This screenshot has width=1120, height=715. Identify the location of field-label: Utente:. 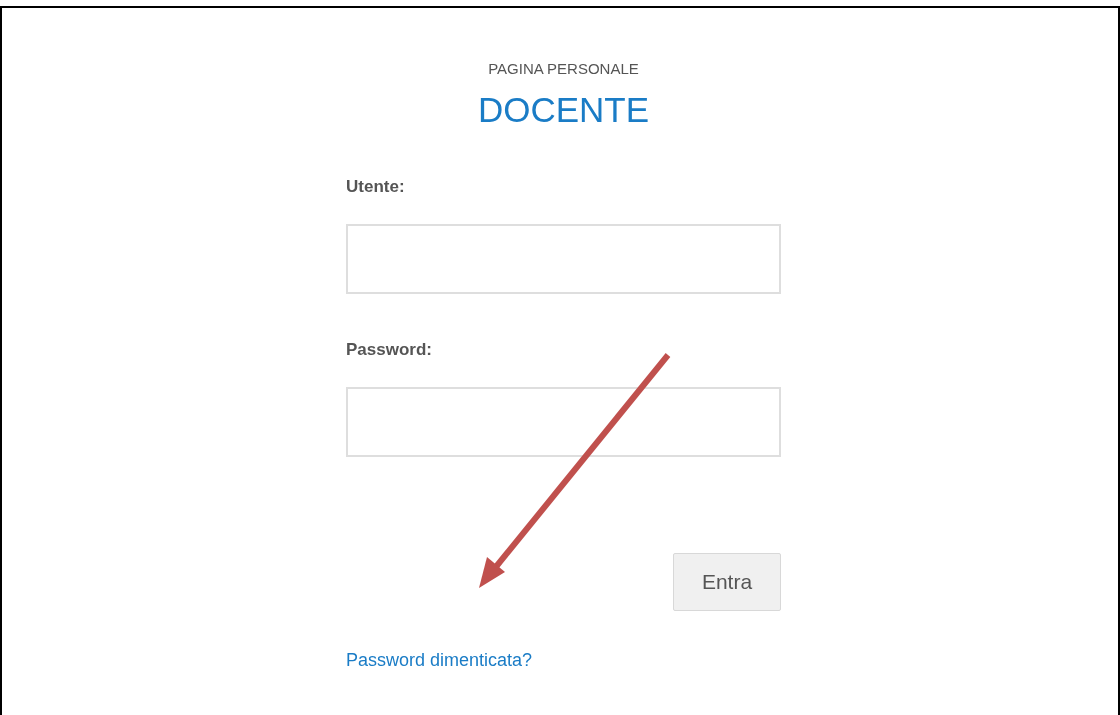
(376, 187).